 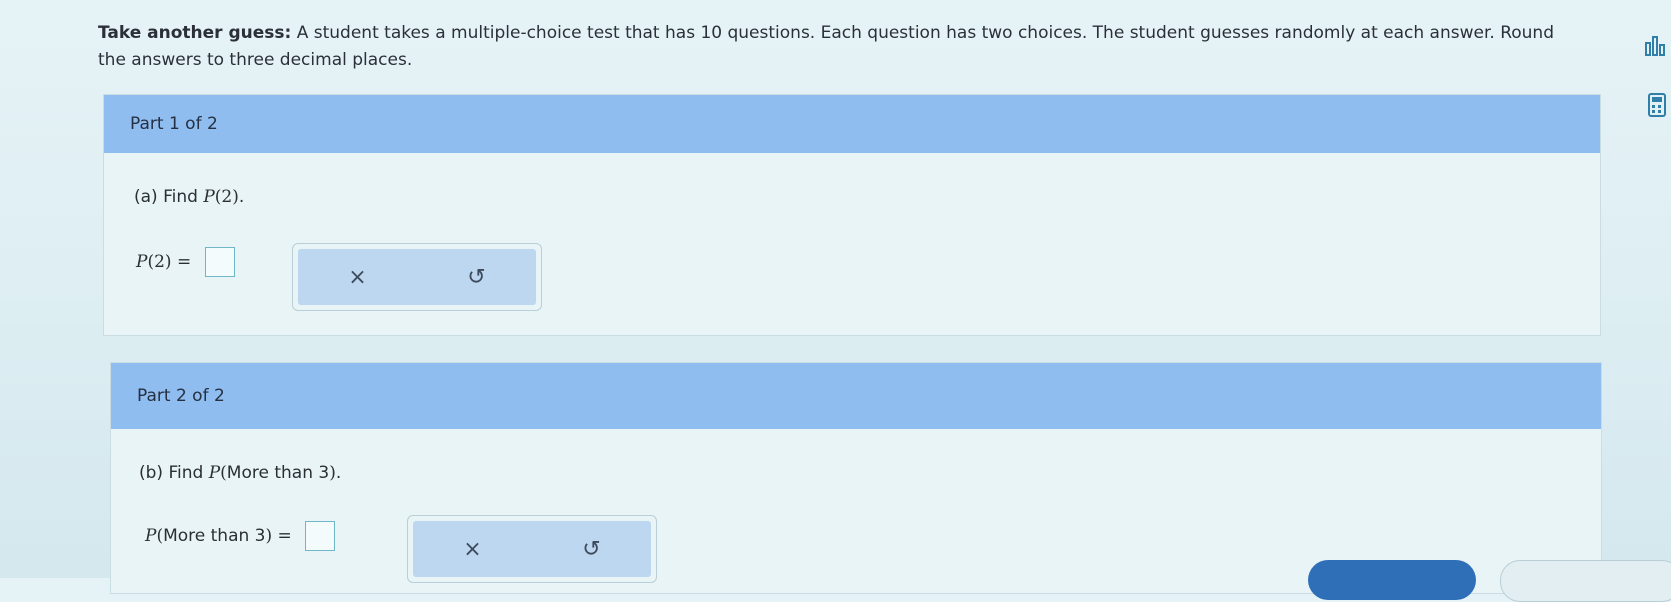 I want to click on part-1-prompt-prefix: (a) Find, so click(x=169, y=197).